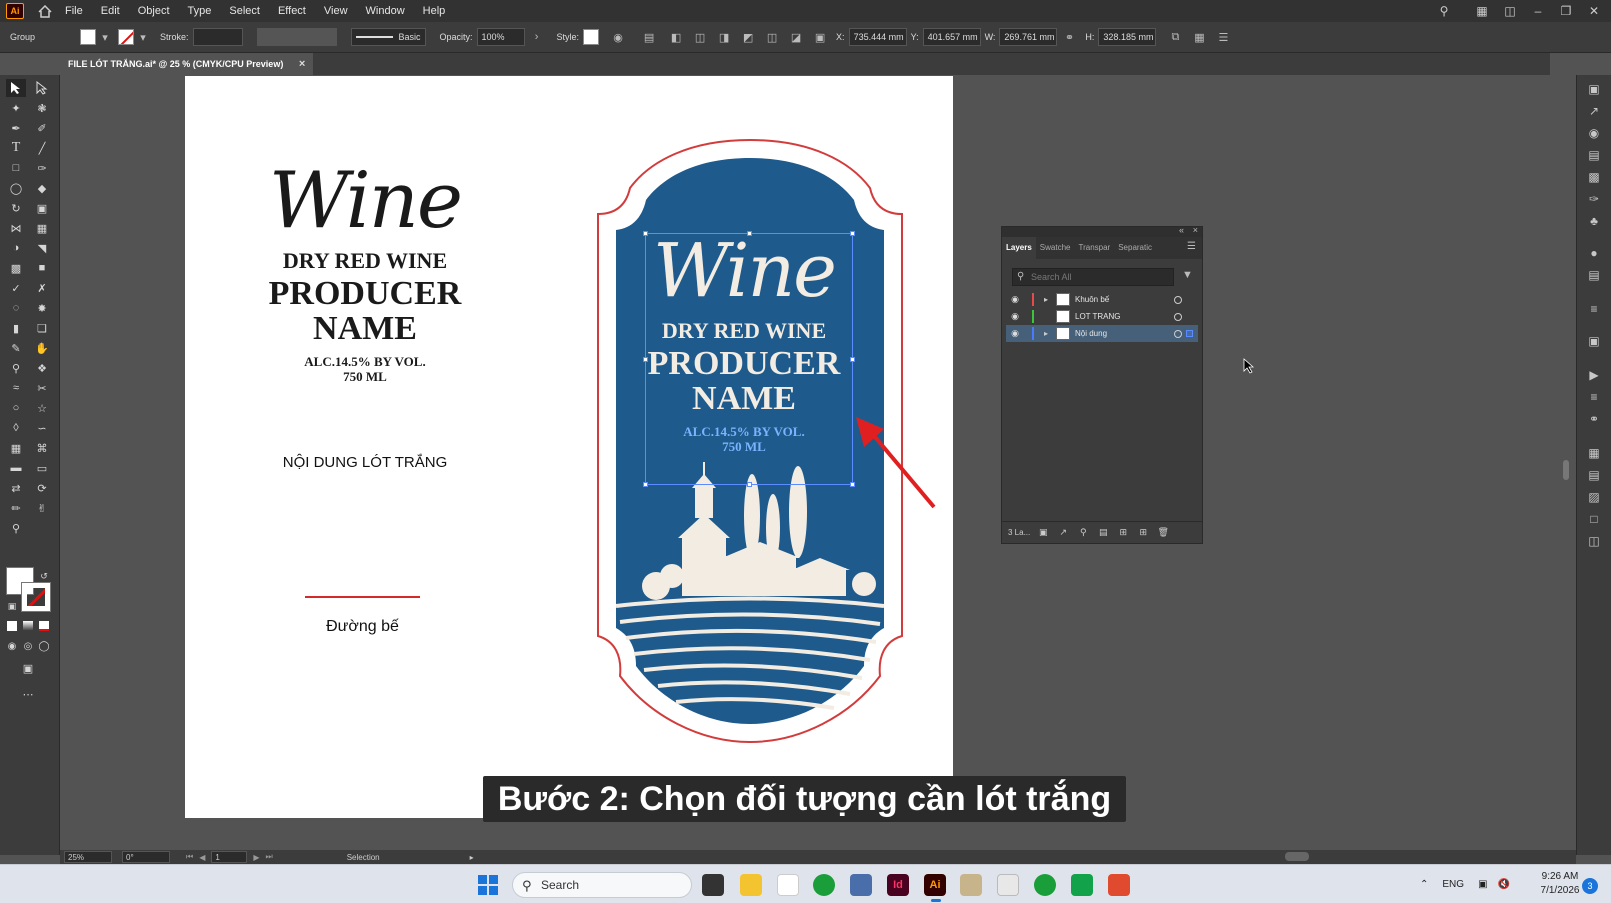  Describe the element at coordinates (42, 308) in the screenshot. I see `symbol-sprayer-tool-icon: ✸` at that location.